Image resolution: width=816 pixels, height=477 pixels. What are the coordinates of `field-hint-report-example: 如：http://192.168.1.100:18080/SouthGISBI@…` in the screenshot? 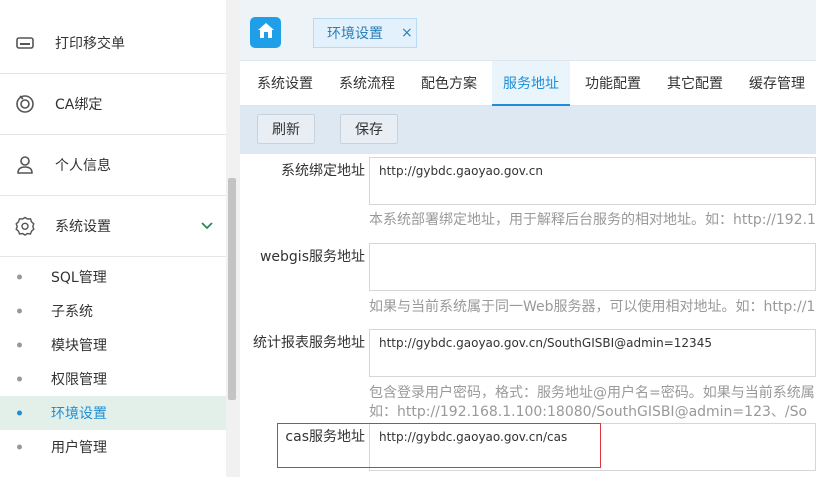 It's located at (588, 412).